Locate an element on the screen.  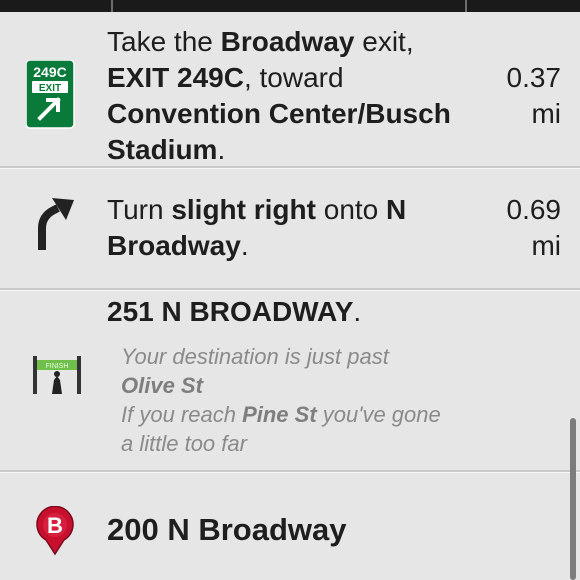
arrival-address: 251 N BROADWAY. is located at coordinates (234, 311).